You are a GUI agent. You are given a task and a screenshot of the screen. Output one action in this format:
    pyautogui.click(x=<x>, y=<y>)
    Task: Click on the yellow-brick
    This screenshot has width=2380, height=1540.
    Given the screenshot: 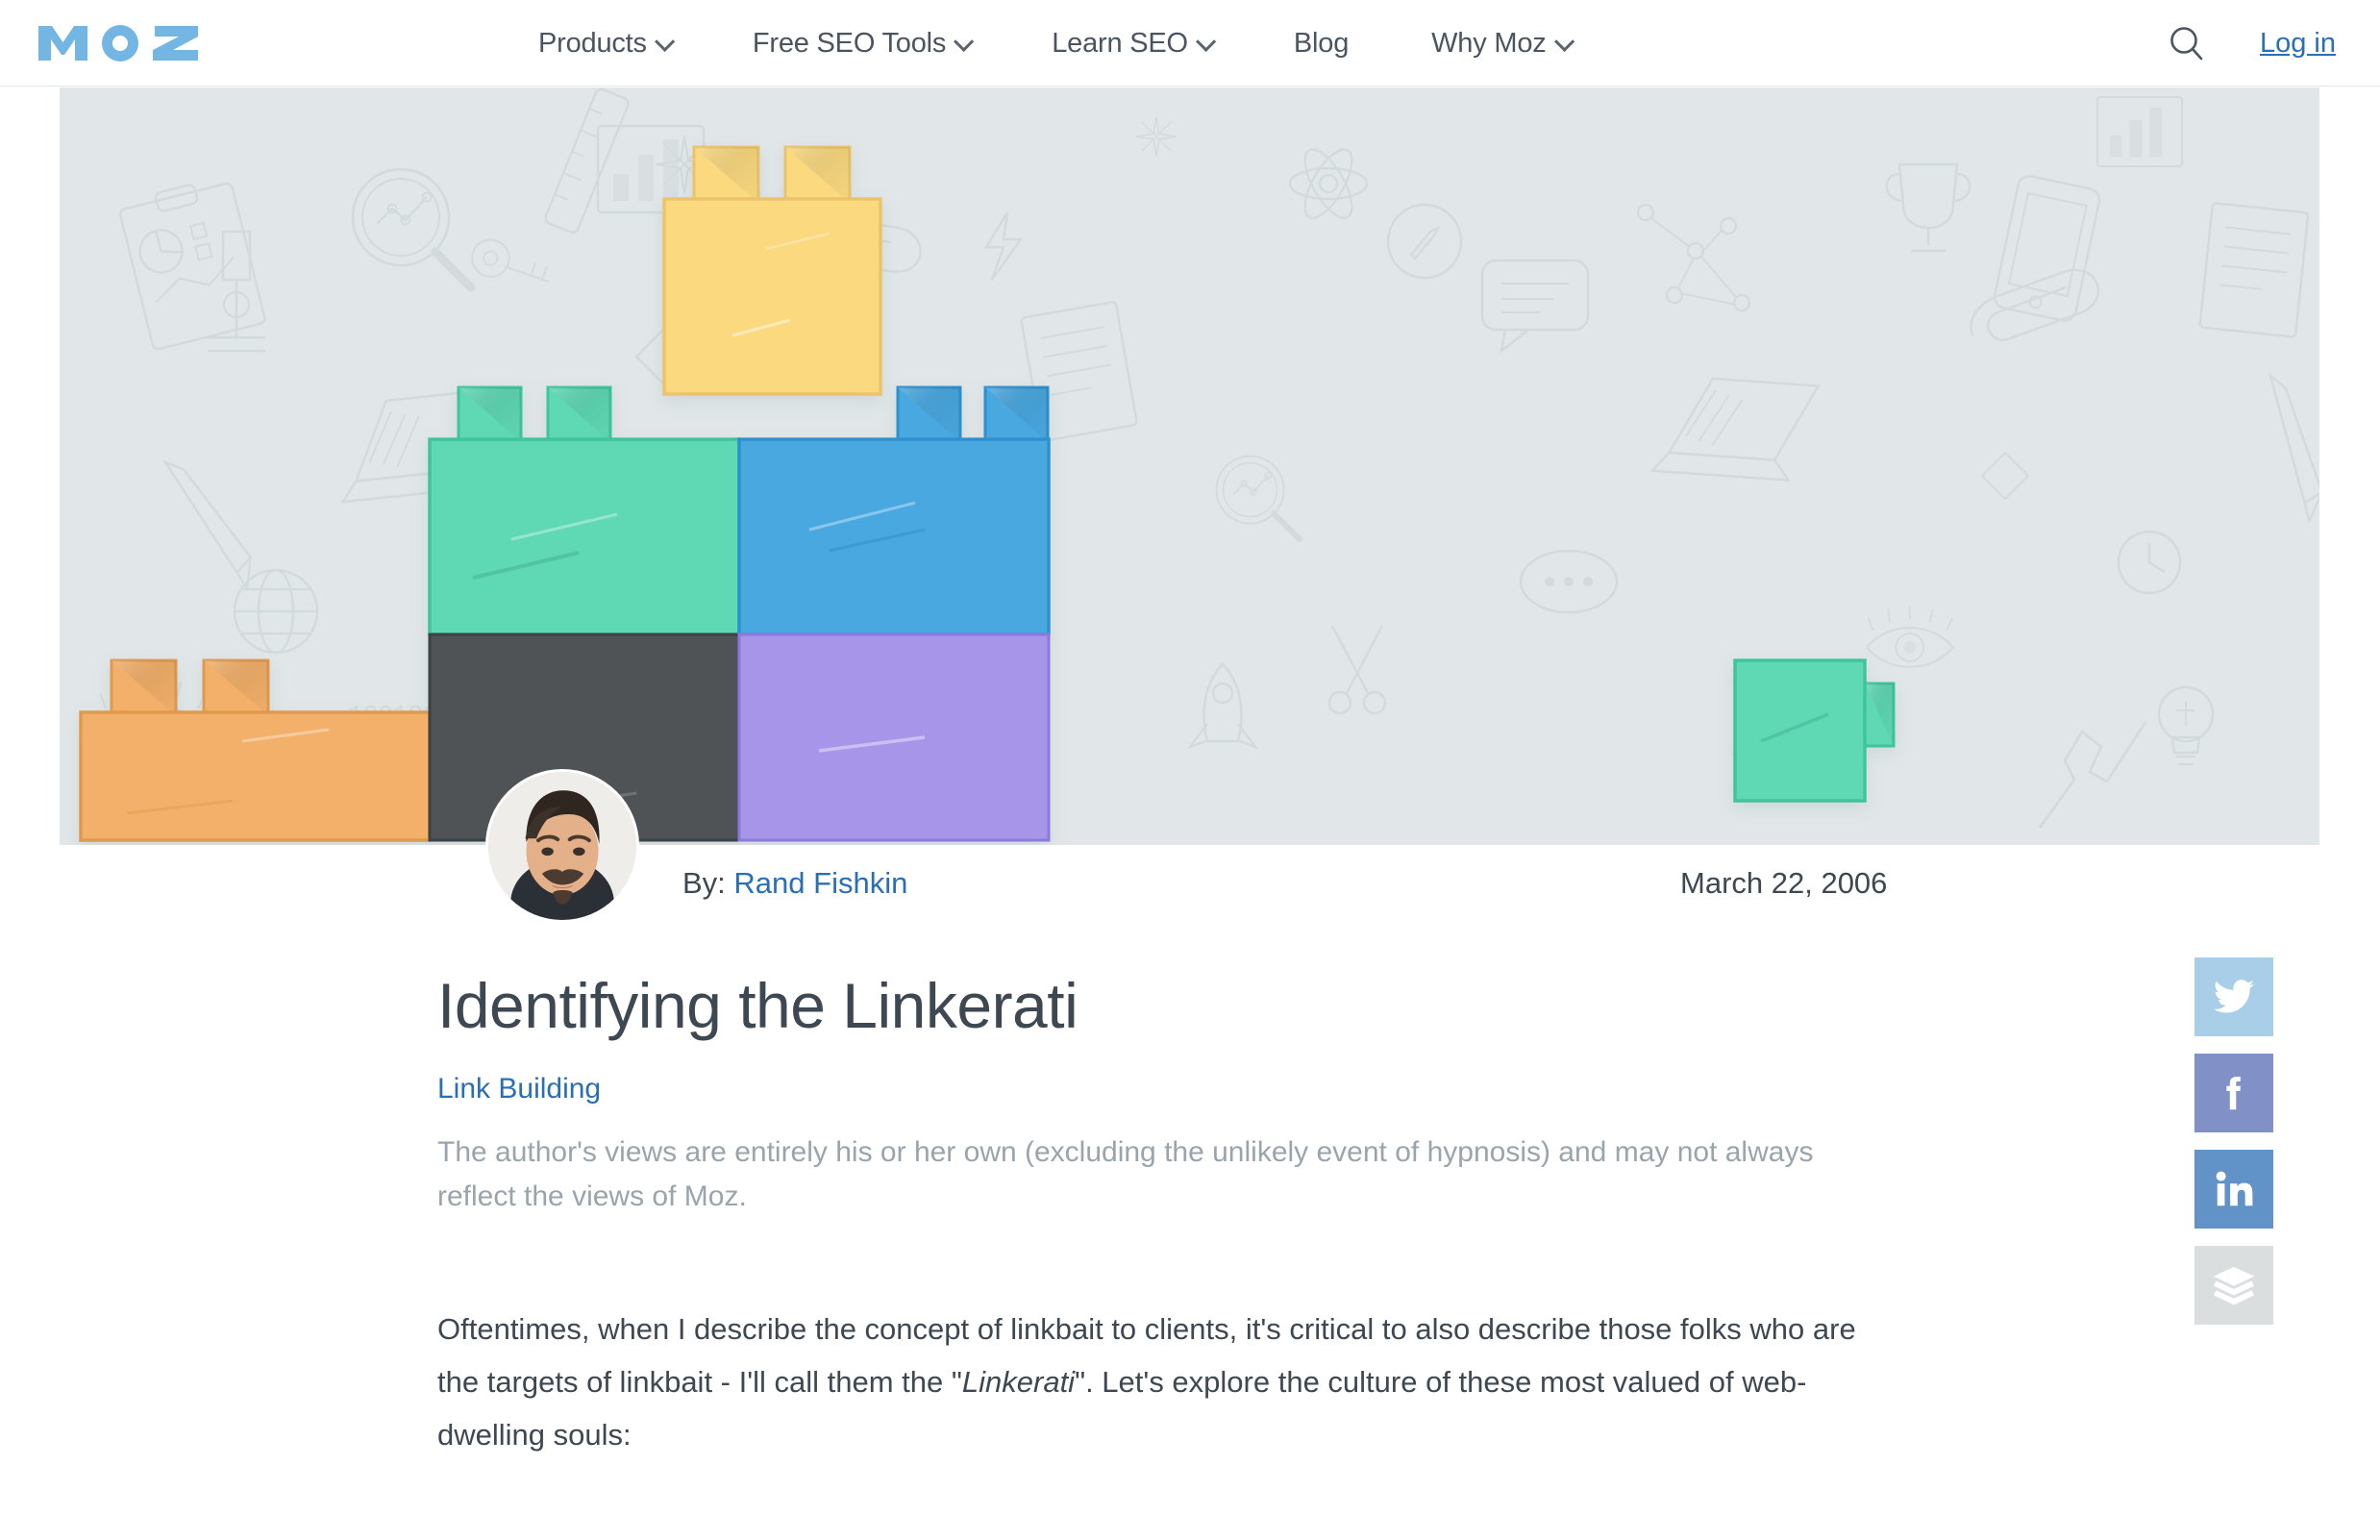 What is the action you would take?
    pyautogui.click(x=772, y=270)
    